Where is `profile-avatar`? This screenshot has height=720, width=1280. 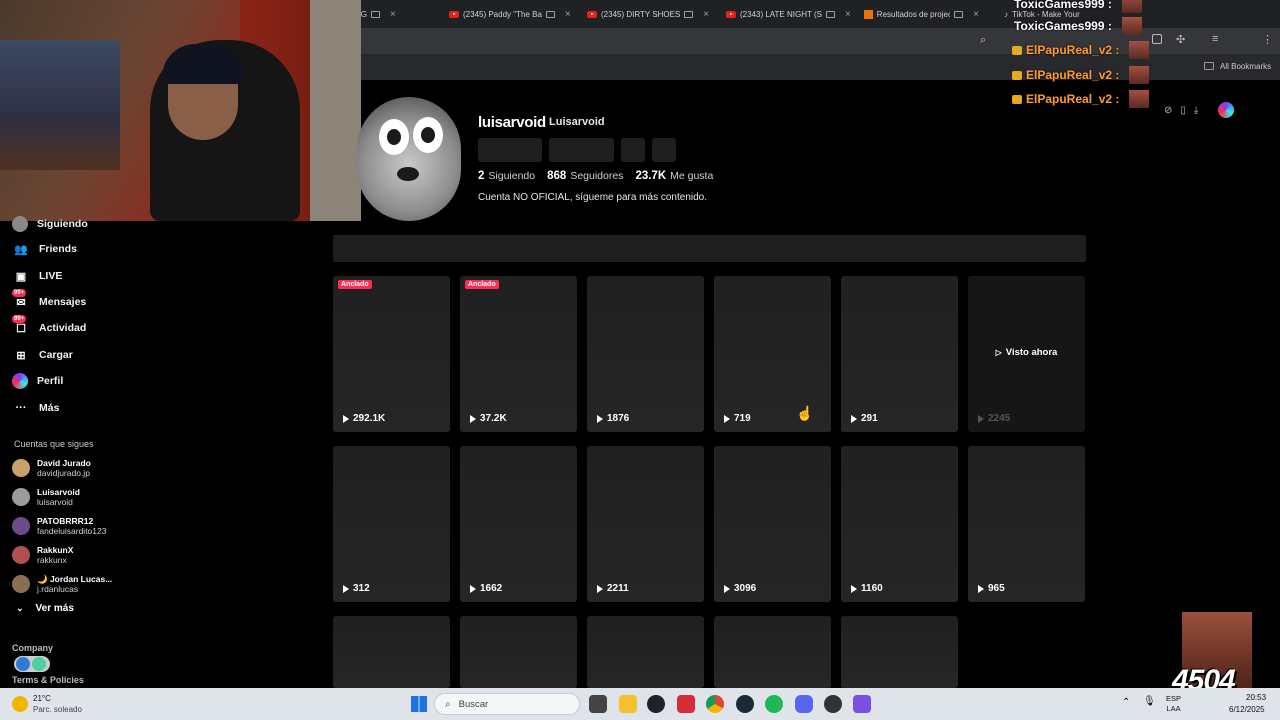 profile-avatar is located at coordinates (409, 159).